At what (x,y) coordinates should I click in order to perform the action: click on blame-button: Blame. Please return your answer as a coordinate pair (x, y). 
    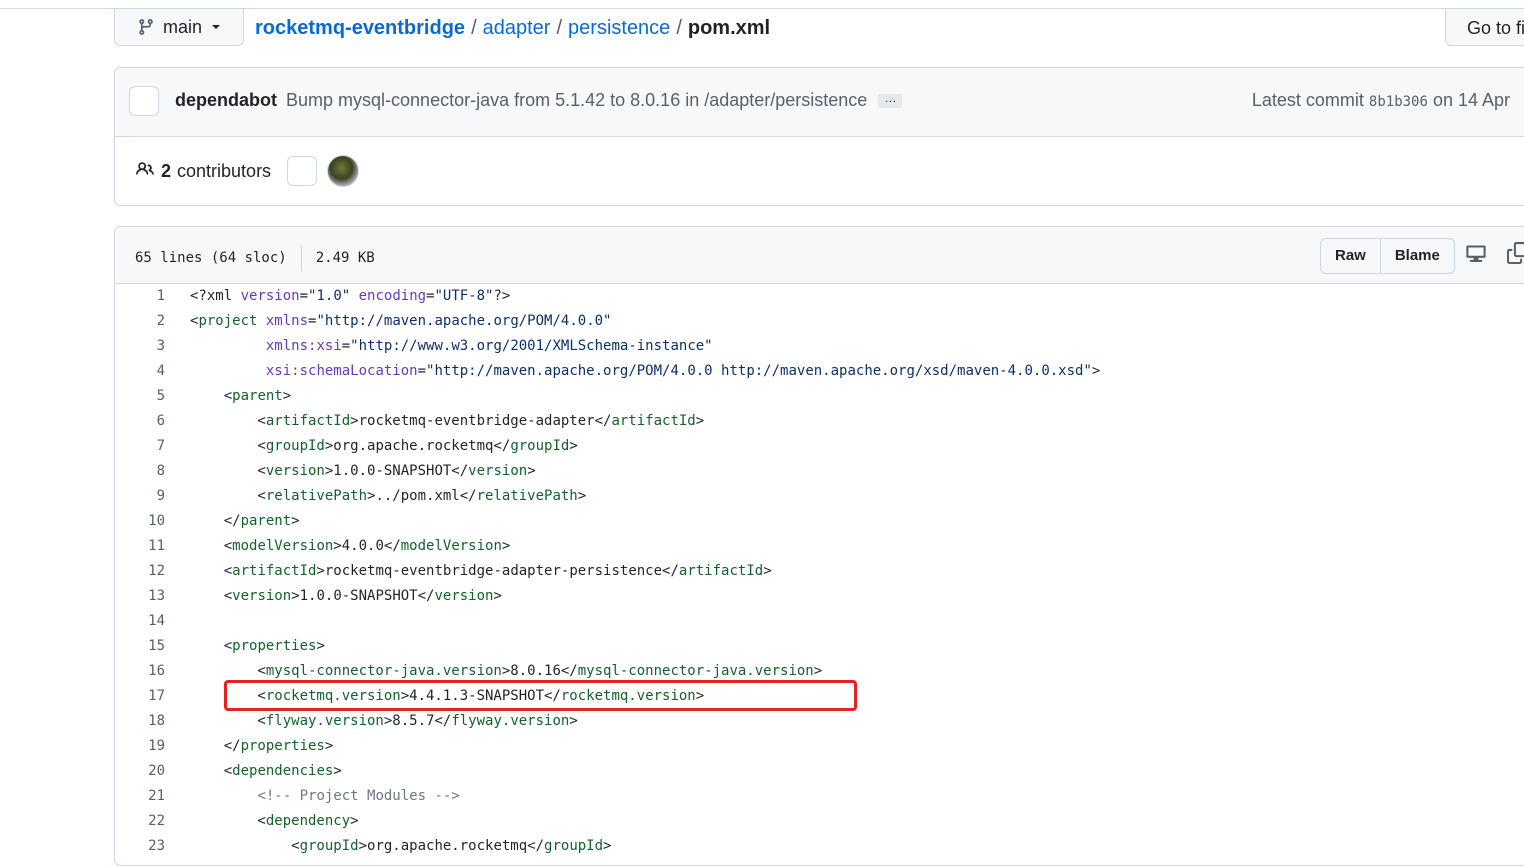
    Looking at the image, I should click on (1416, 256).